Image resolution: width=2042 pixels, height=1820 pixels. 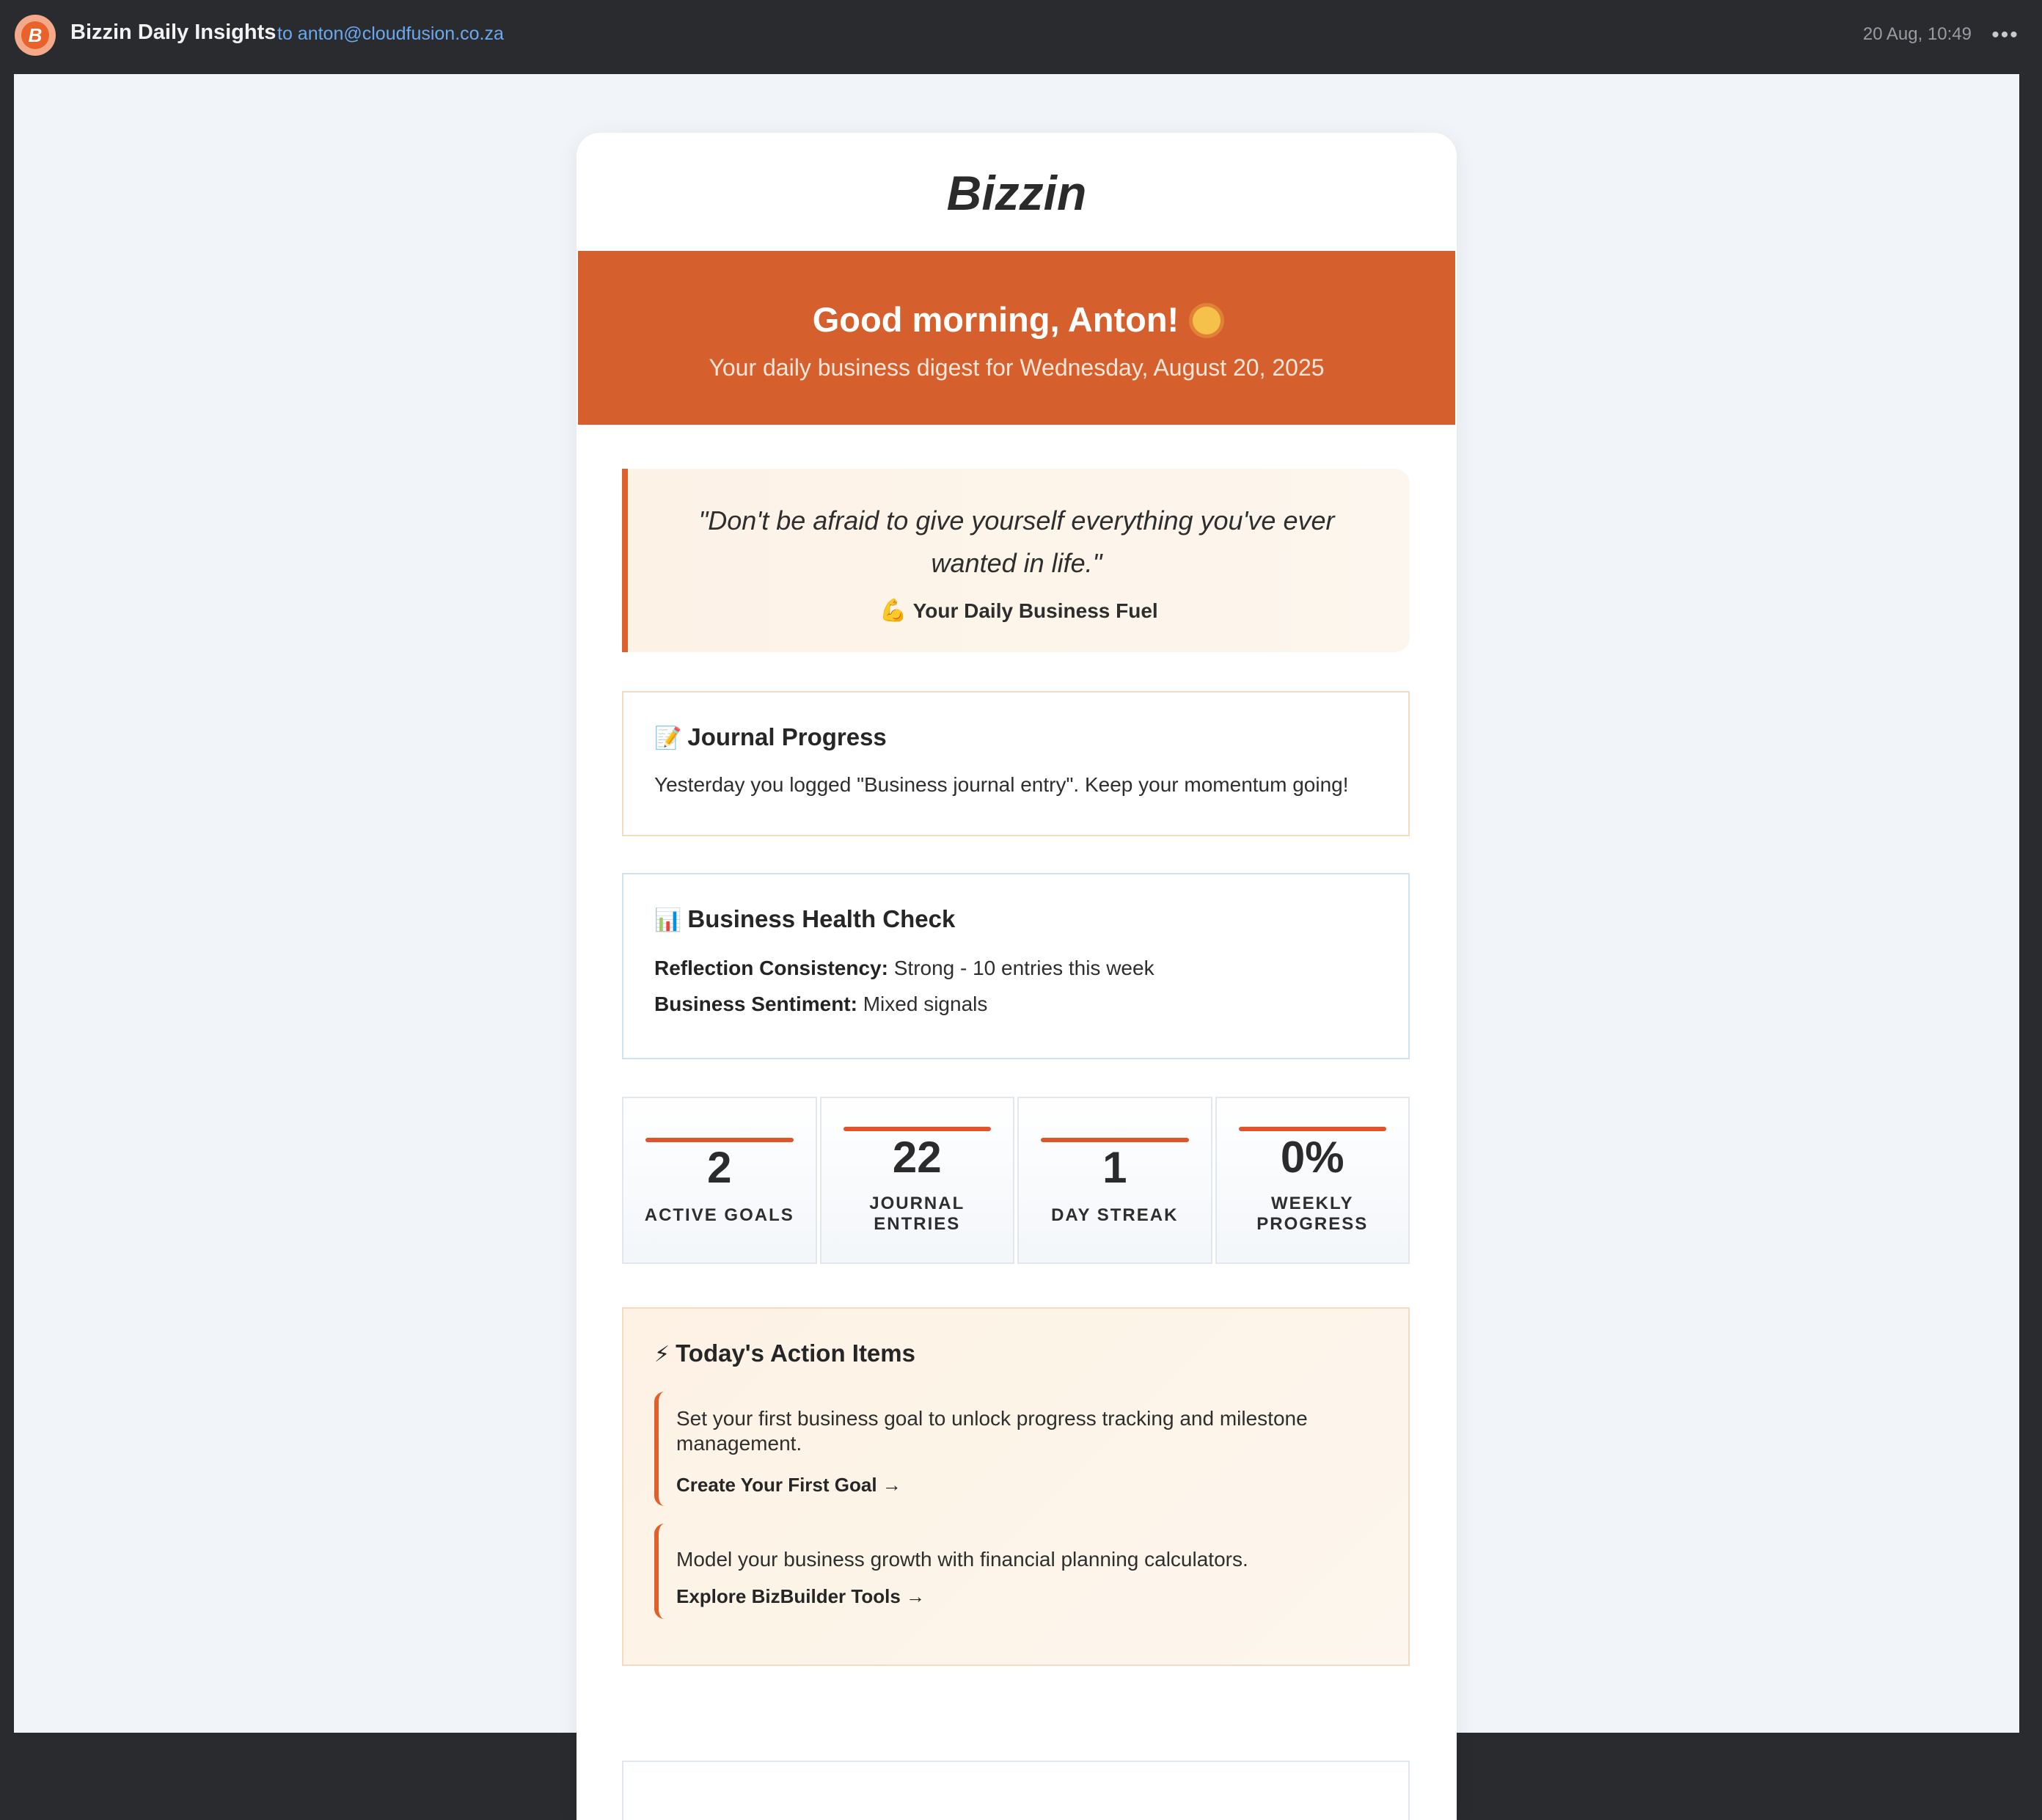 What do you see at coordinates (668, 738) in the screenshot?
I see `memo-icon: 📝` at bounding box center [668, 738].